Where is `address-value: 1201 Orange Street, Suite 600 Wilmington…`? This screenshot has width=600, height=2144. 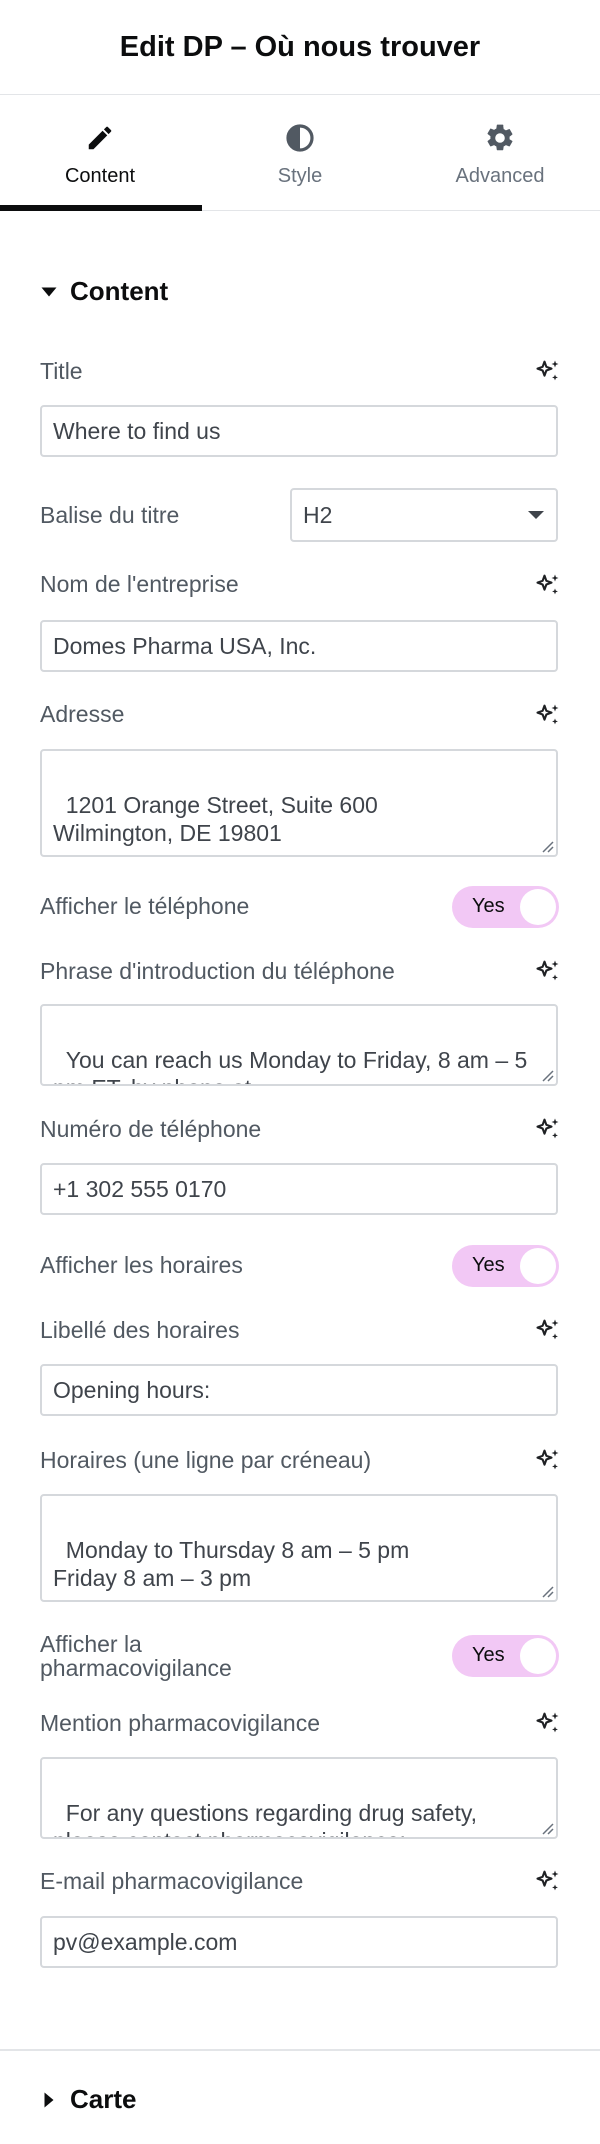 address-value: 1201 Orange Street, Suite 600 Wilmington… is located at coordinates (215, 819).